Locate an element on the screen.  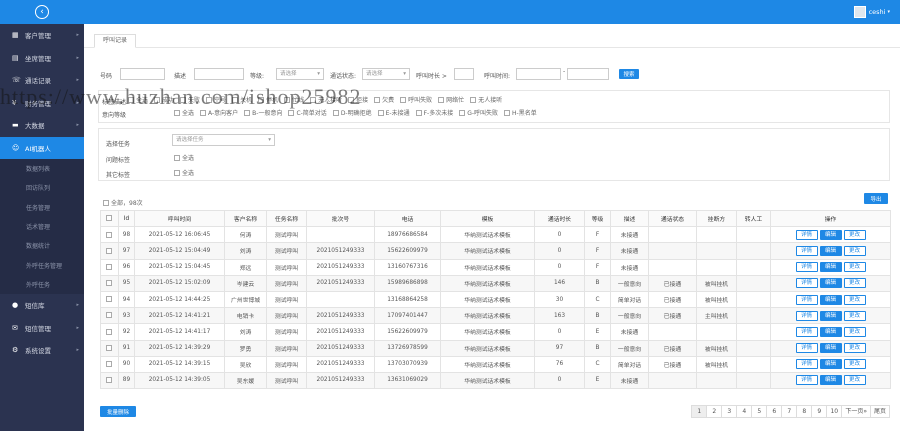
sidebar-subitem: 数据统计 is located at coordinates (42, 246).